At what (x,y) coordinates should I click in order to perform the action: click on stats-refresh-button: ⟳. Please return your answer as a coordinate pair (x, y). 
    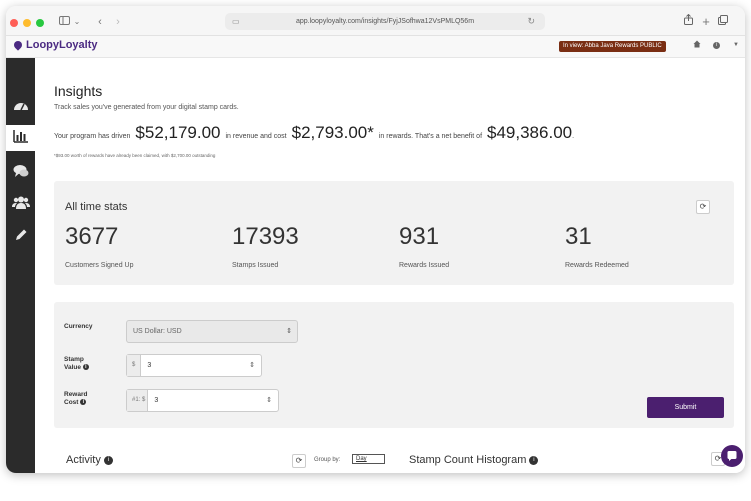
    Looking at the image, I should click on (703, 207).